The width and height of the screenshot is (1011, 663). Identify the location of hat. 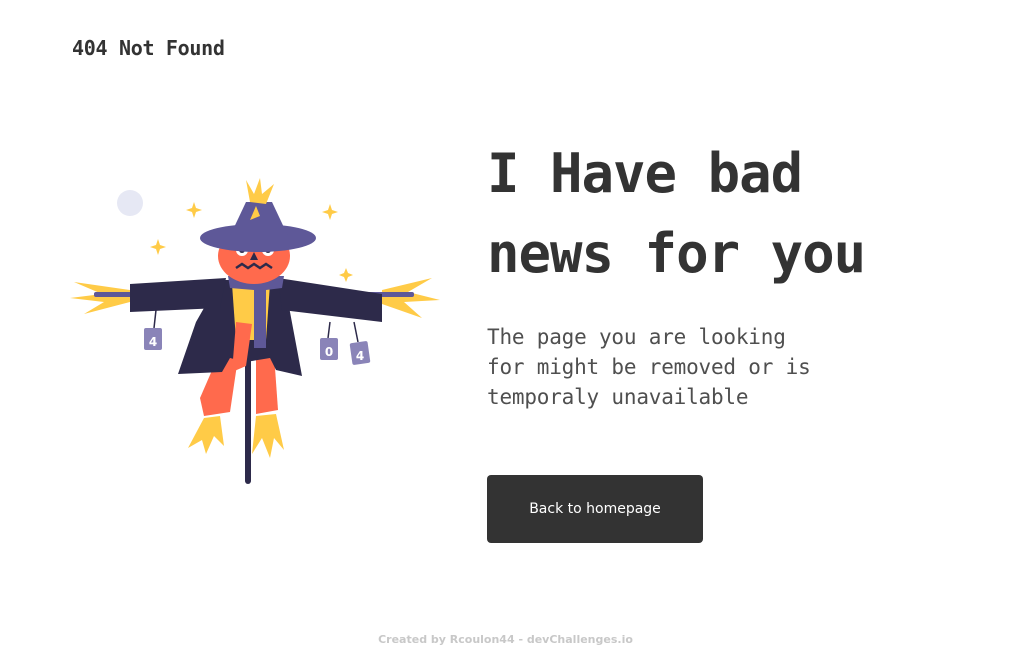
(259, 219).